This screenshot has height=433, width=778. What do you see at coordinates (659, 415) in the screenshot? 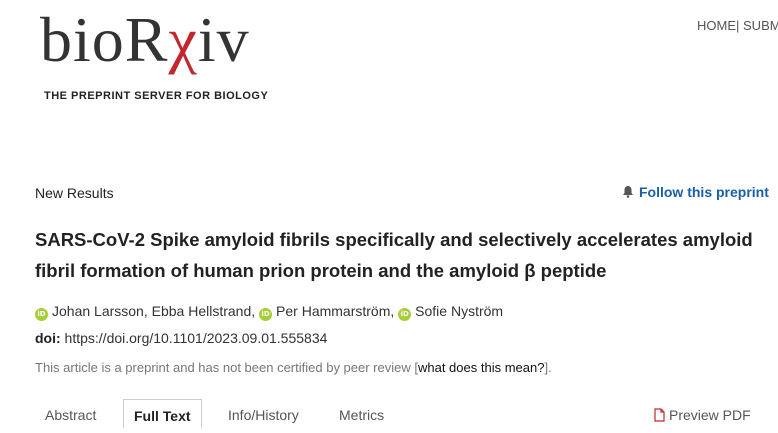
I see `pdf-file-icon` at bounding box center [659, 415].